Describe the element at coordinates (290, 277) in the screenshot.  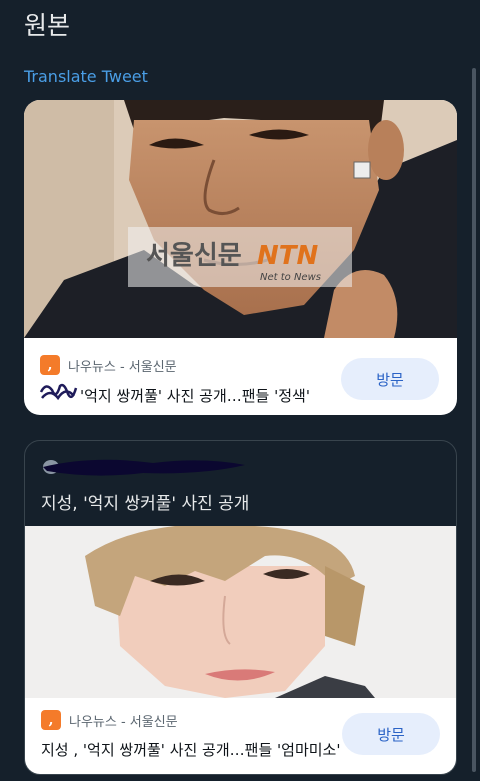
I see `watermark-sub: Net to News` at that location.